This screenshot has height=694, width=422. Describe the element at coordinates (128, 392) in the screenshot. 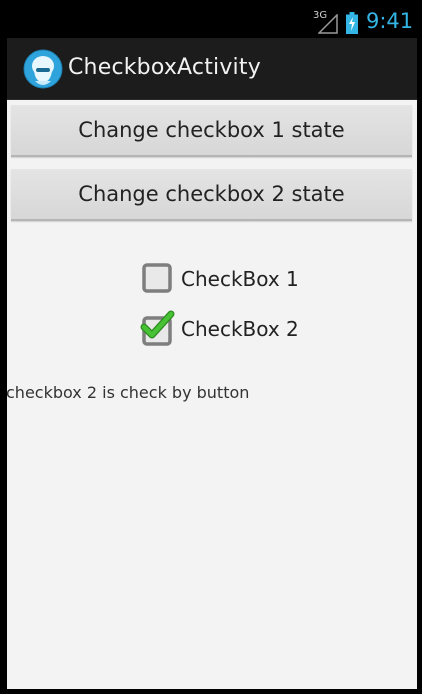

I see `status-message: checkbox 2 is check by button` at that location.